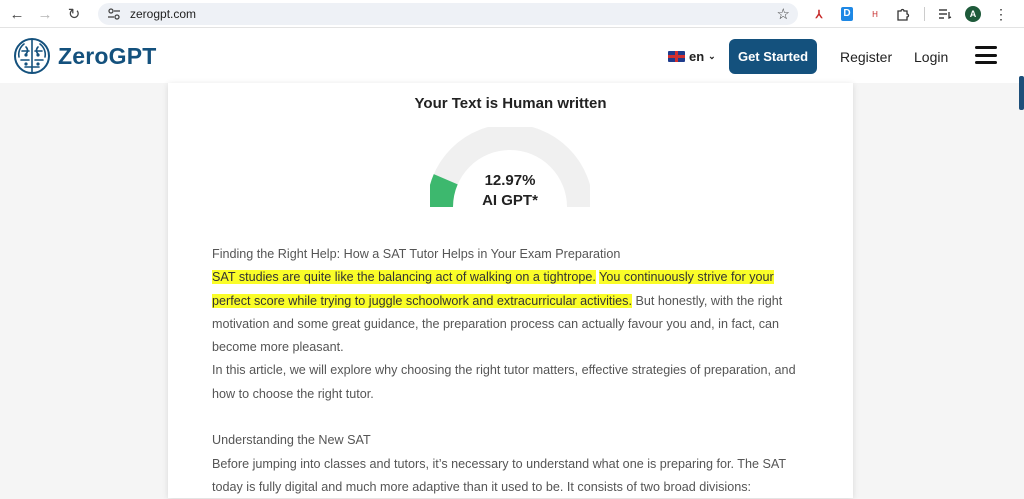  What do you see at coordinates (945, 14) in the screenshot?
I see `reading-list-icon` at bounding box center [945, 14].